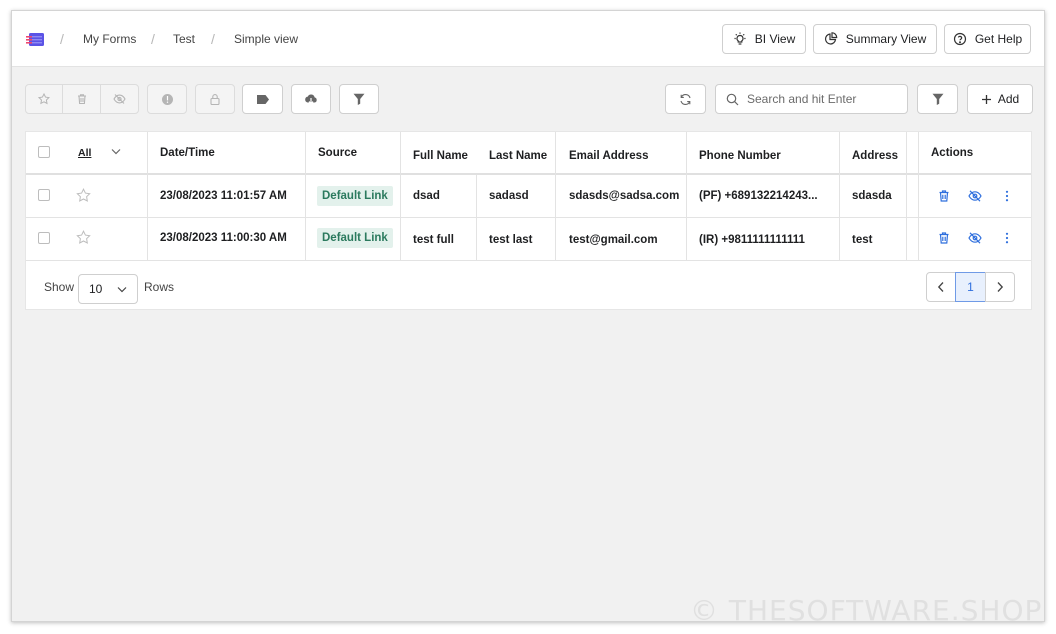  I want to click on tag-icon, so click(262, 99).